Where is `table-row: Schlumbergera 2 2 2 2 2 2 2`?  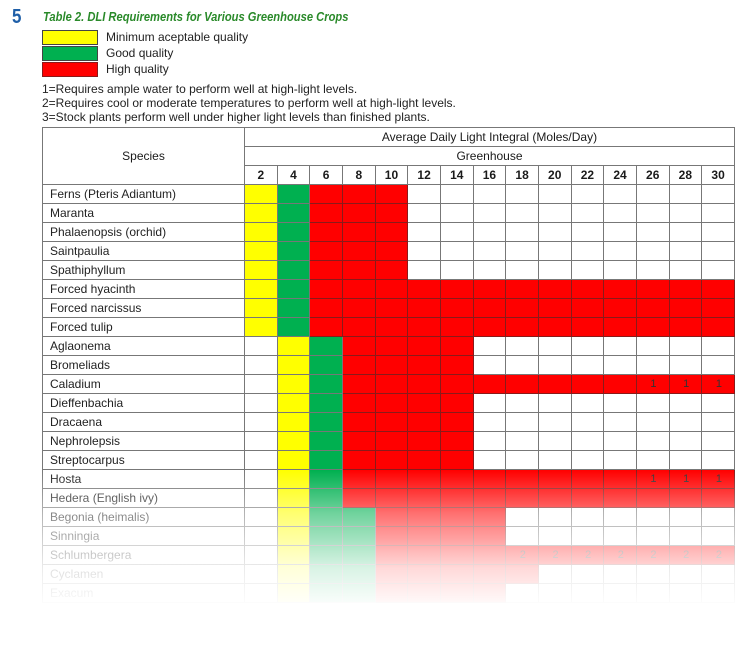 table-row: Schlumbergera 2 2 2 2 2 2 2 is located at coordinates (388, 555).